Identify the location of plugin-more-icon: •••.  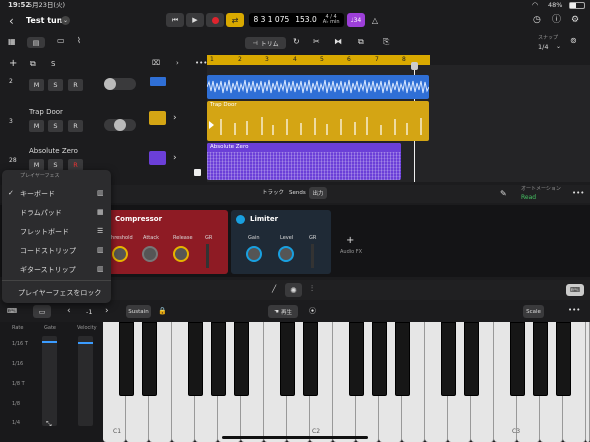
(578, 193).